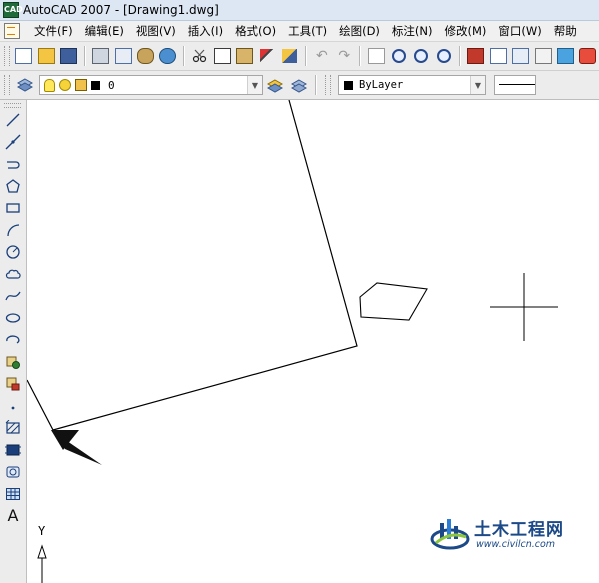 Image resolution: width=599 pixels, height=583 pixels. Describe the element at coordinates (543, 56) in the screenshot. I see `markup-button` at that location.